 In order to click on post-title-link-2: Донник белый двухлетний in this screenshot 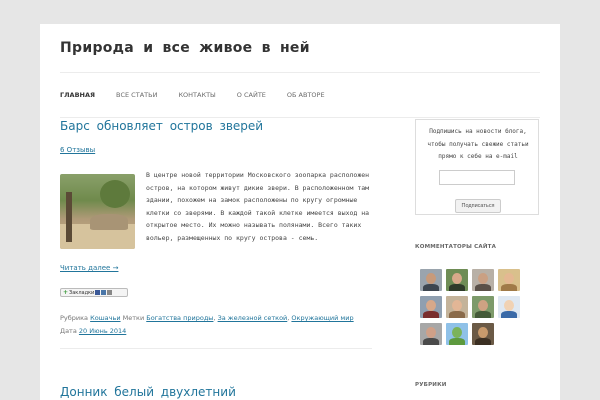, I will do `click(148, 392)`.